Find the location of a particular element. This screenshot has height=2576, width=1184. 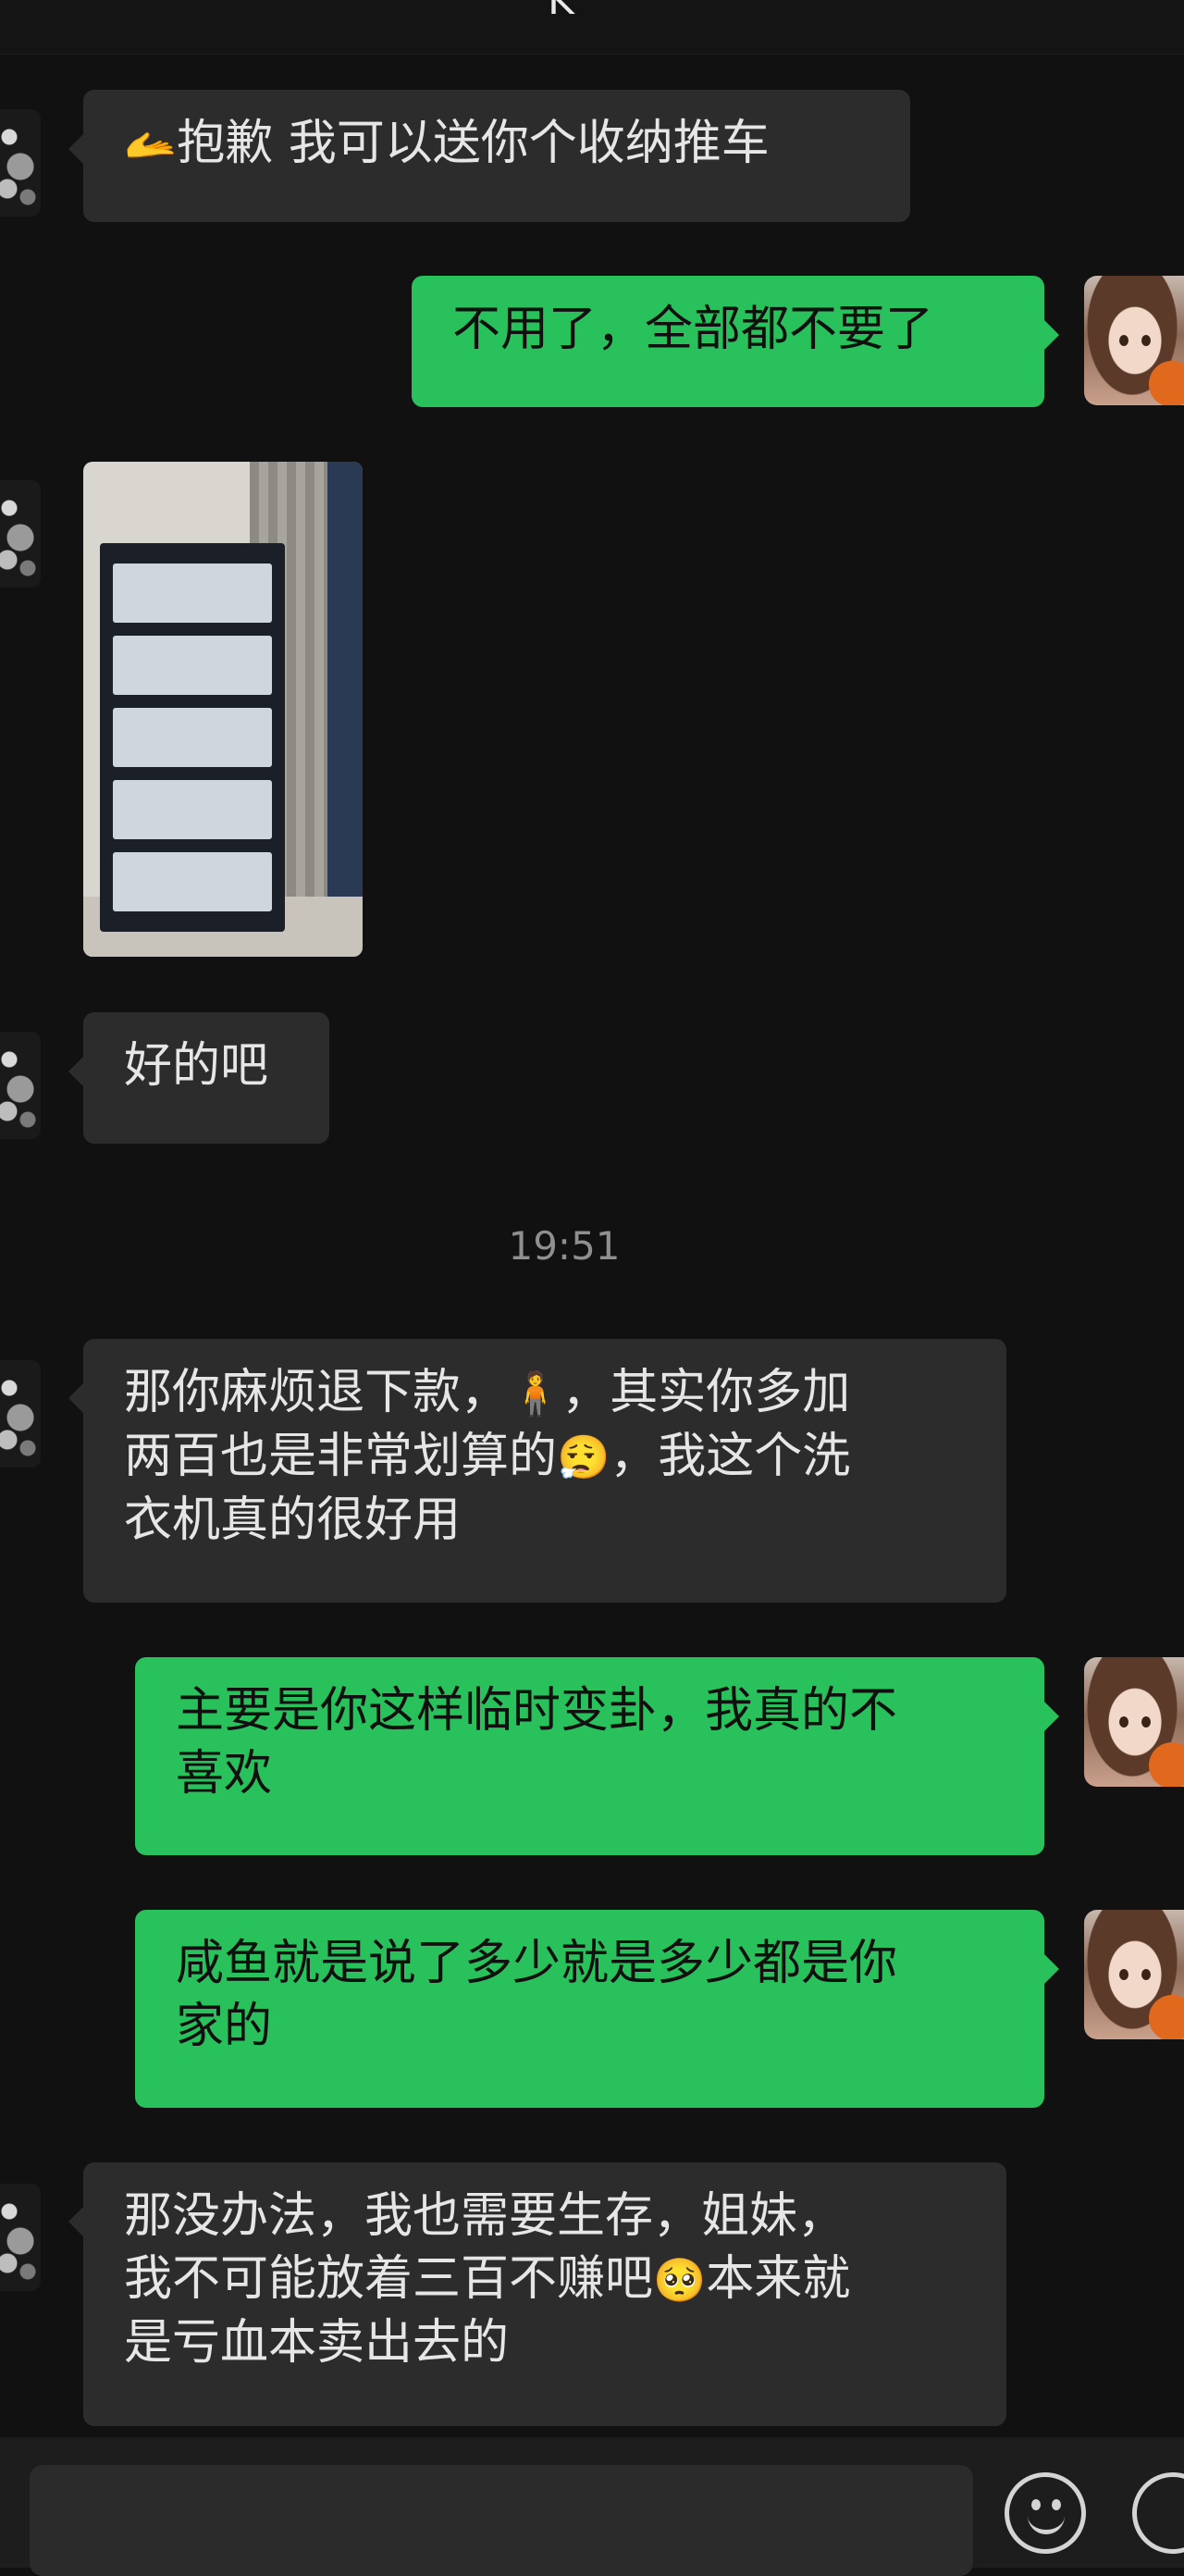

hand-emoji-icon: 🫴 is located at coordinates (151, 144).